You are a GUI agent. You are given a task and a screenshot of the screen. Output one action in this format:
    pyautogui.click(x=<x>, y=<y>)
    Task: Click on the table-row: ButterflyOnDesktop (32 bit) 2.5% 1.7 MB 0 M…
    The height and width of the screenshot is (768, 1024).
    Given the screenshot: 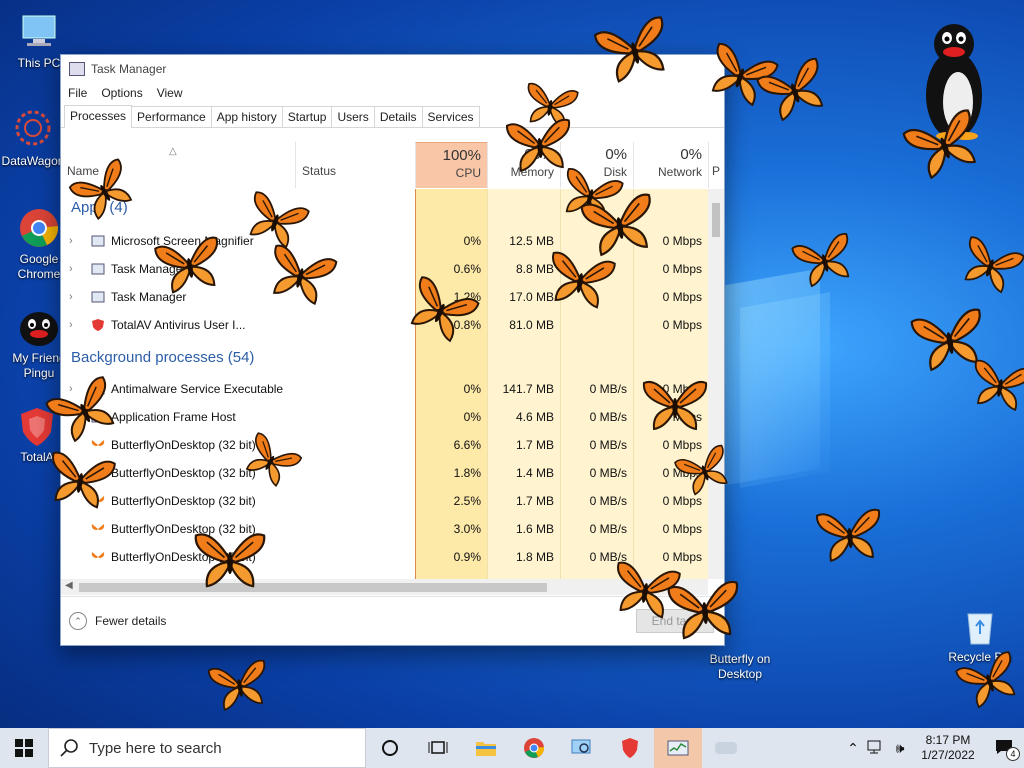 What is the action you would take?
    pyautogui.click(x=384, y=501)
    